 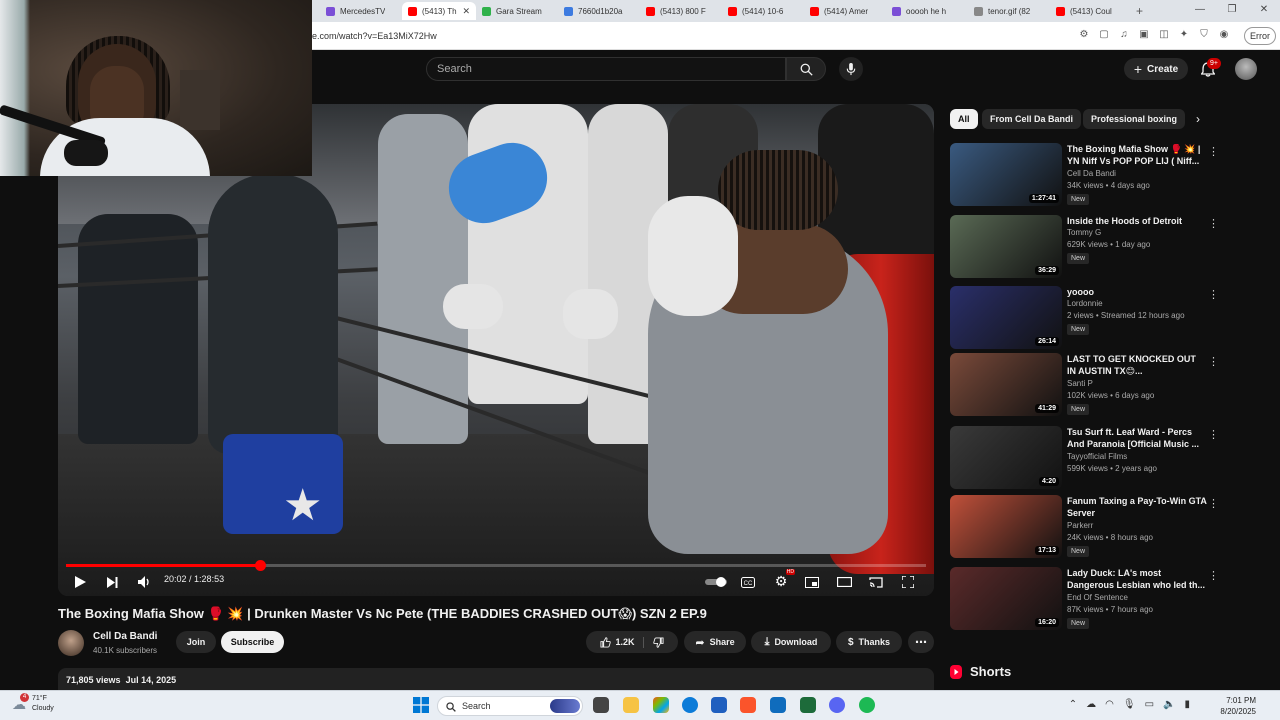 I want to click on search-button, so click(x=806, y=69).